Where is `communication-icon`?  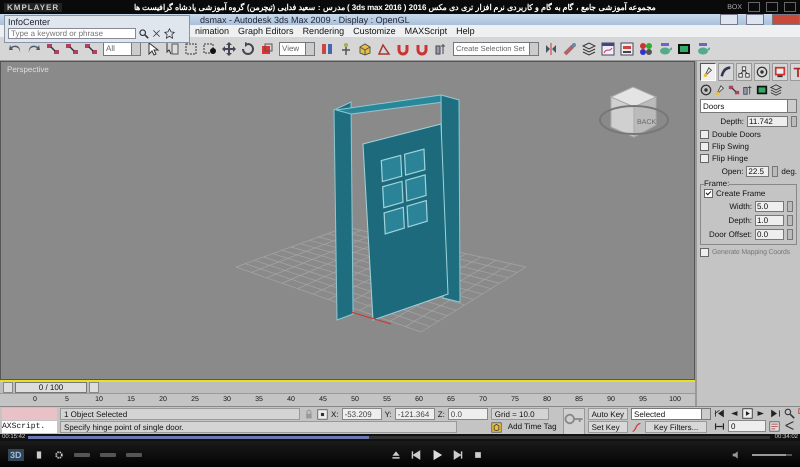
communication-icon is located at coordinates (156, 33).